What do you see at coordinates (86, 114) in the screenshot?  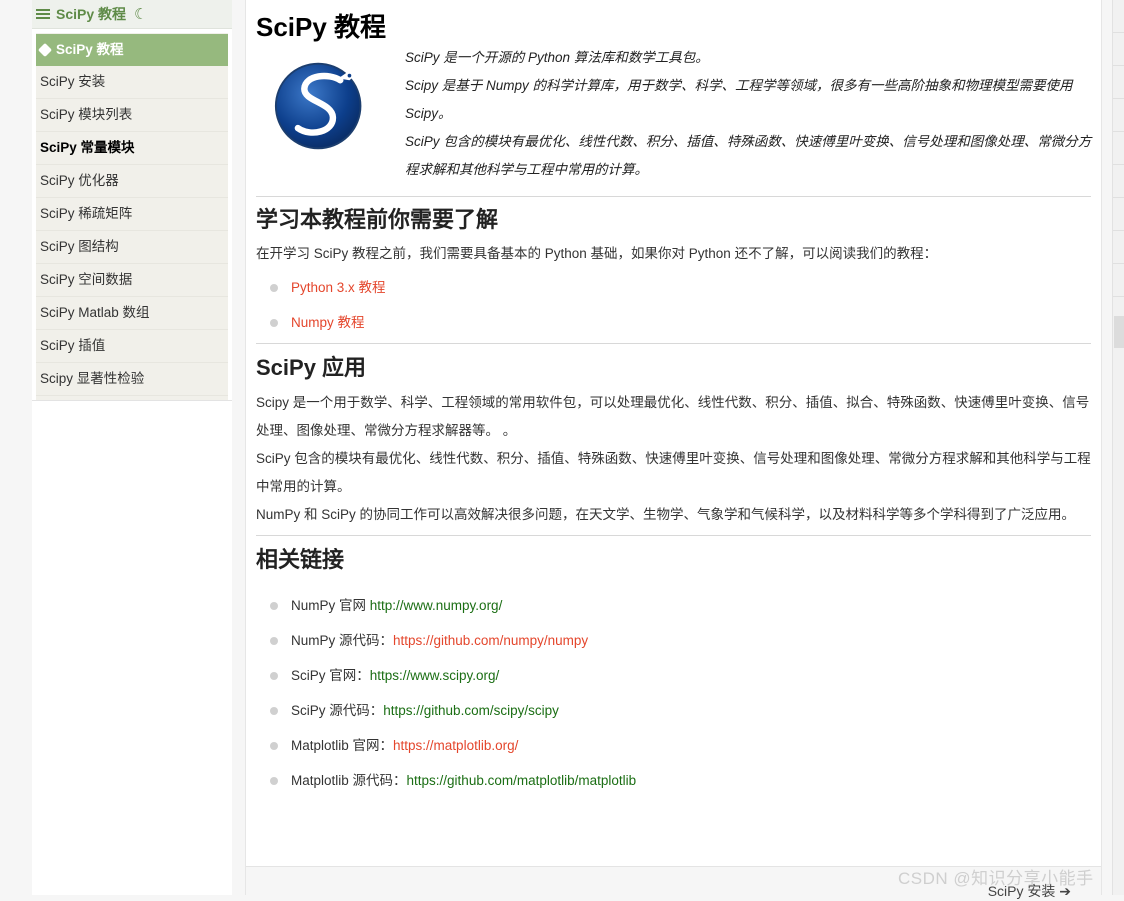 I see `sidebar-item-label: SciPy 模块列表` at bounding box center [86, 114].